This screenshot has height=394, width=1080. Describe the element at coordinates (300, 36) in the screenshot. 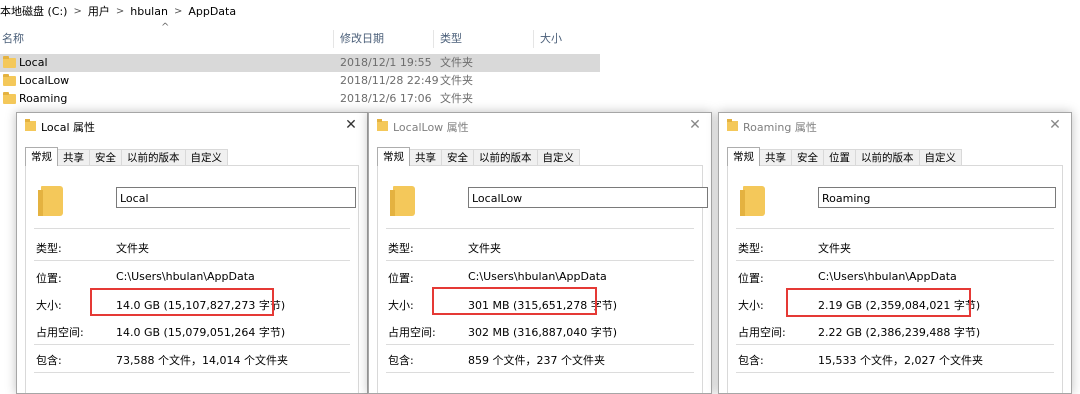

I see `column-header: ^ 名称 修改日期 类型 大小` at that location.